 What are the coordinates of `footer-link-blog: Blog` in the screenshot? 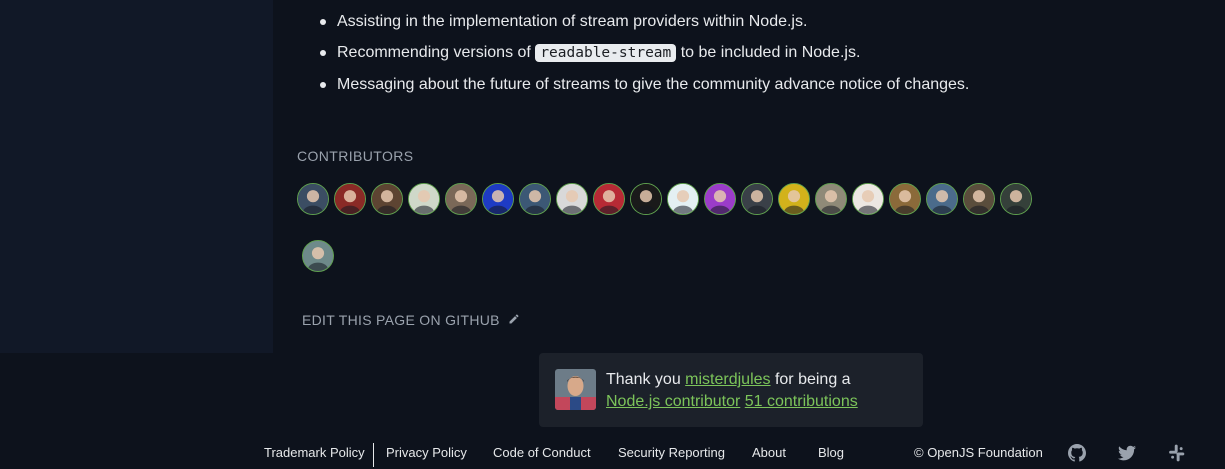 It's located at (831, 452).